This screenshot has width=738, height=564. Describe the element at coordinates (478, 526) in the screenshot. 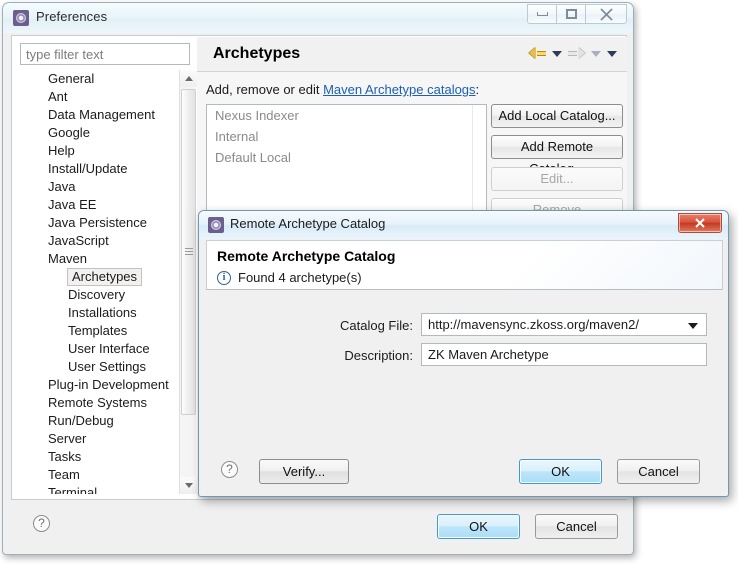

I see `ok-button: OK` at that location.